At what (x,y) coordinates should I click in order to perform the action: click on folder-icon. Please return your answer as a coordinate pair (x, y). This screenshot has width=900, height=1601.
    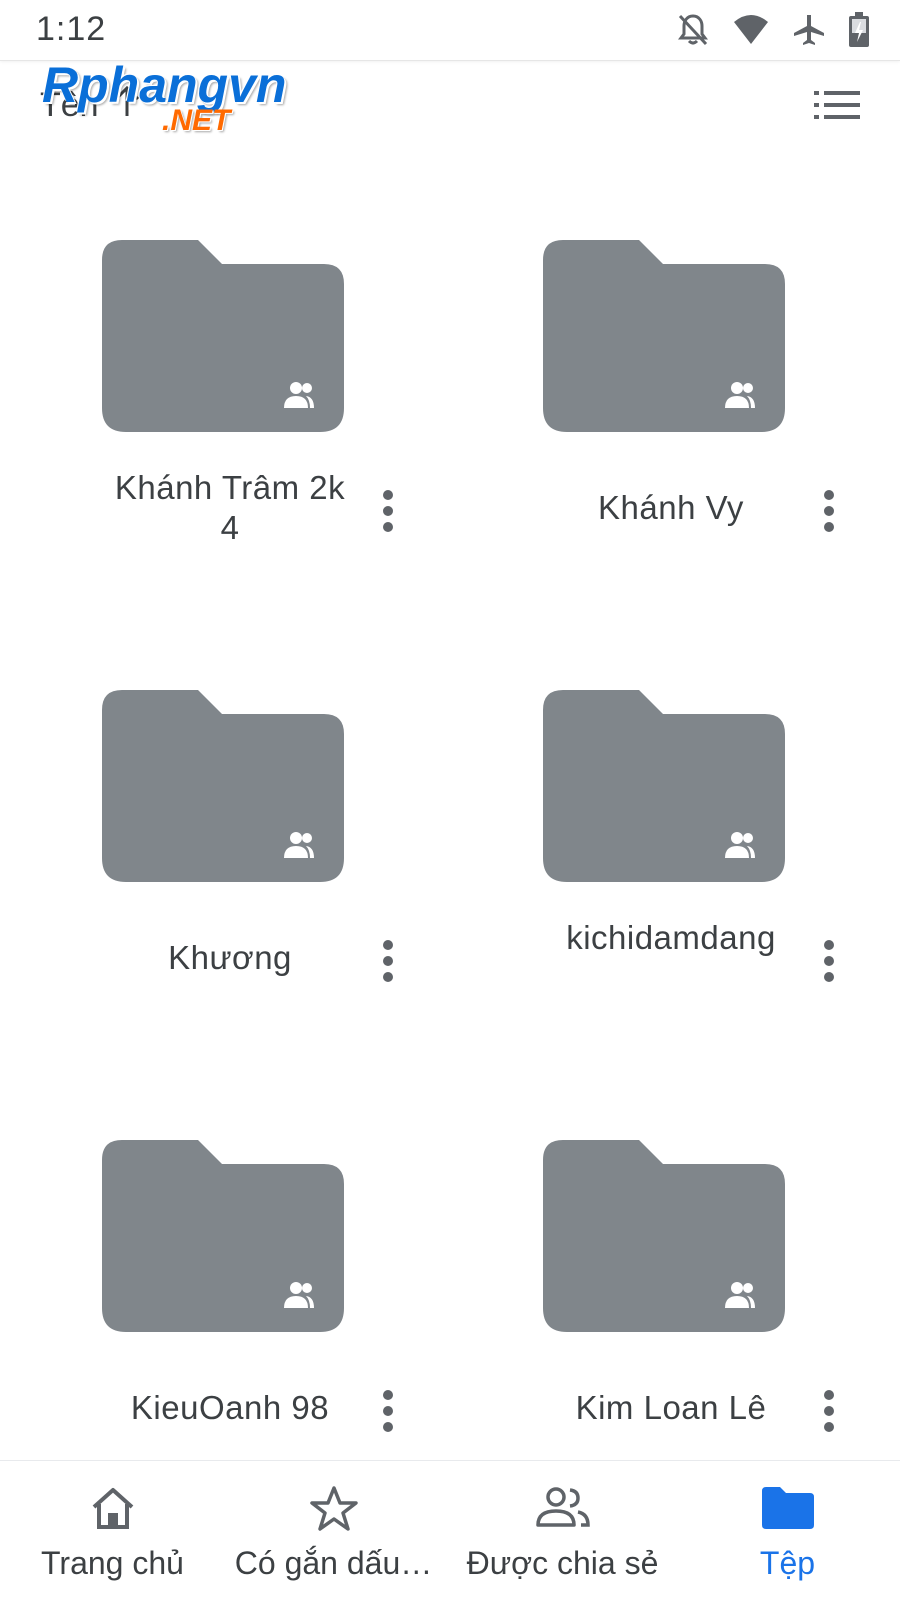
    Looking at the image, I should click on (787, 1509).